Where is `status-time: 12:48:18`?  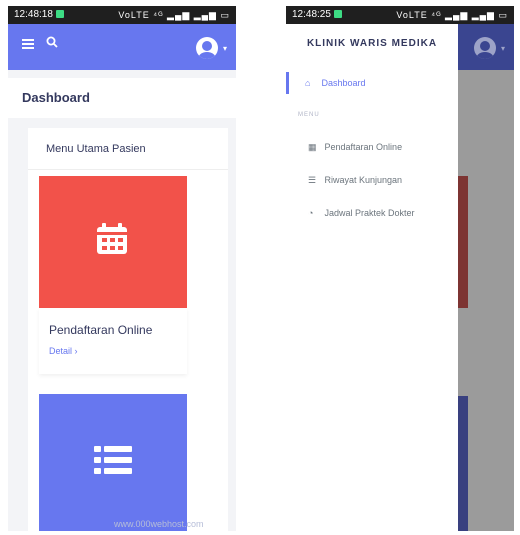 status-time: 12:48:18 is located at coordinates (33, 14).